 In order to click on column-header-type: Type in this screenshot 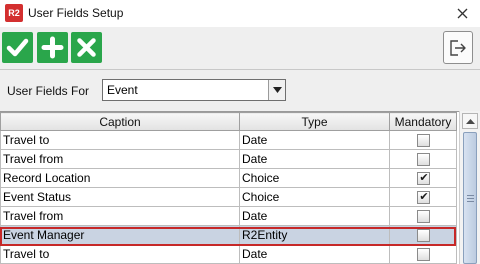, I will do `click(314, 121)`.